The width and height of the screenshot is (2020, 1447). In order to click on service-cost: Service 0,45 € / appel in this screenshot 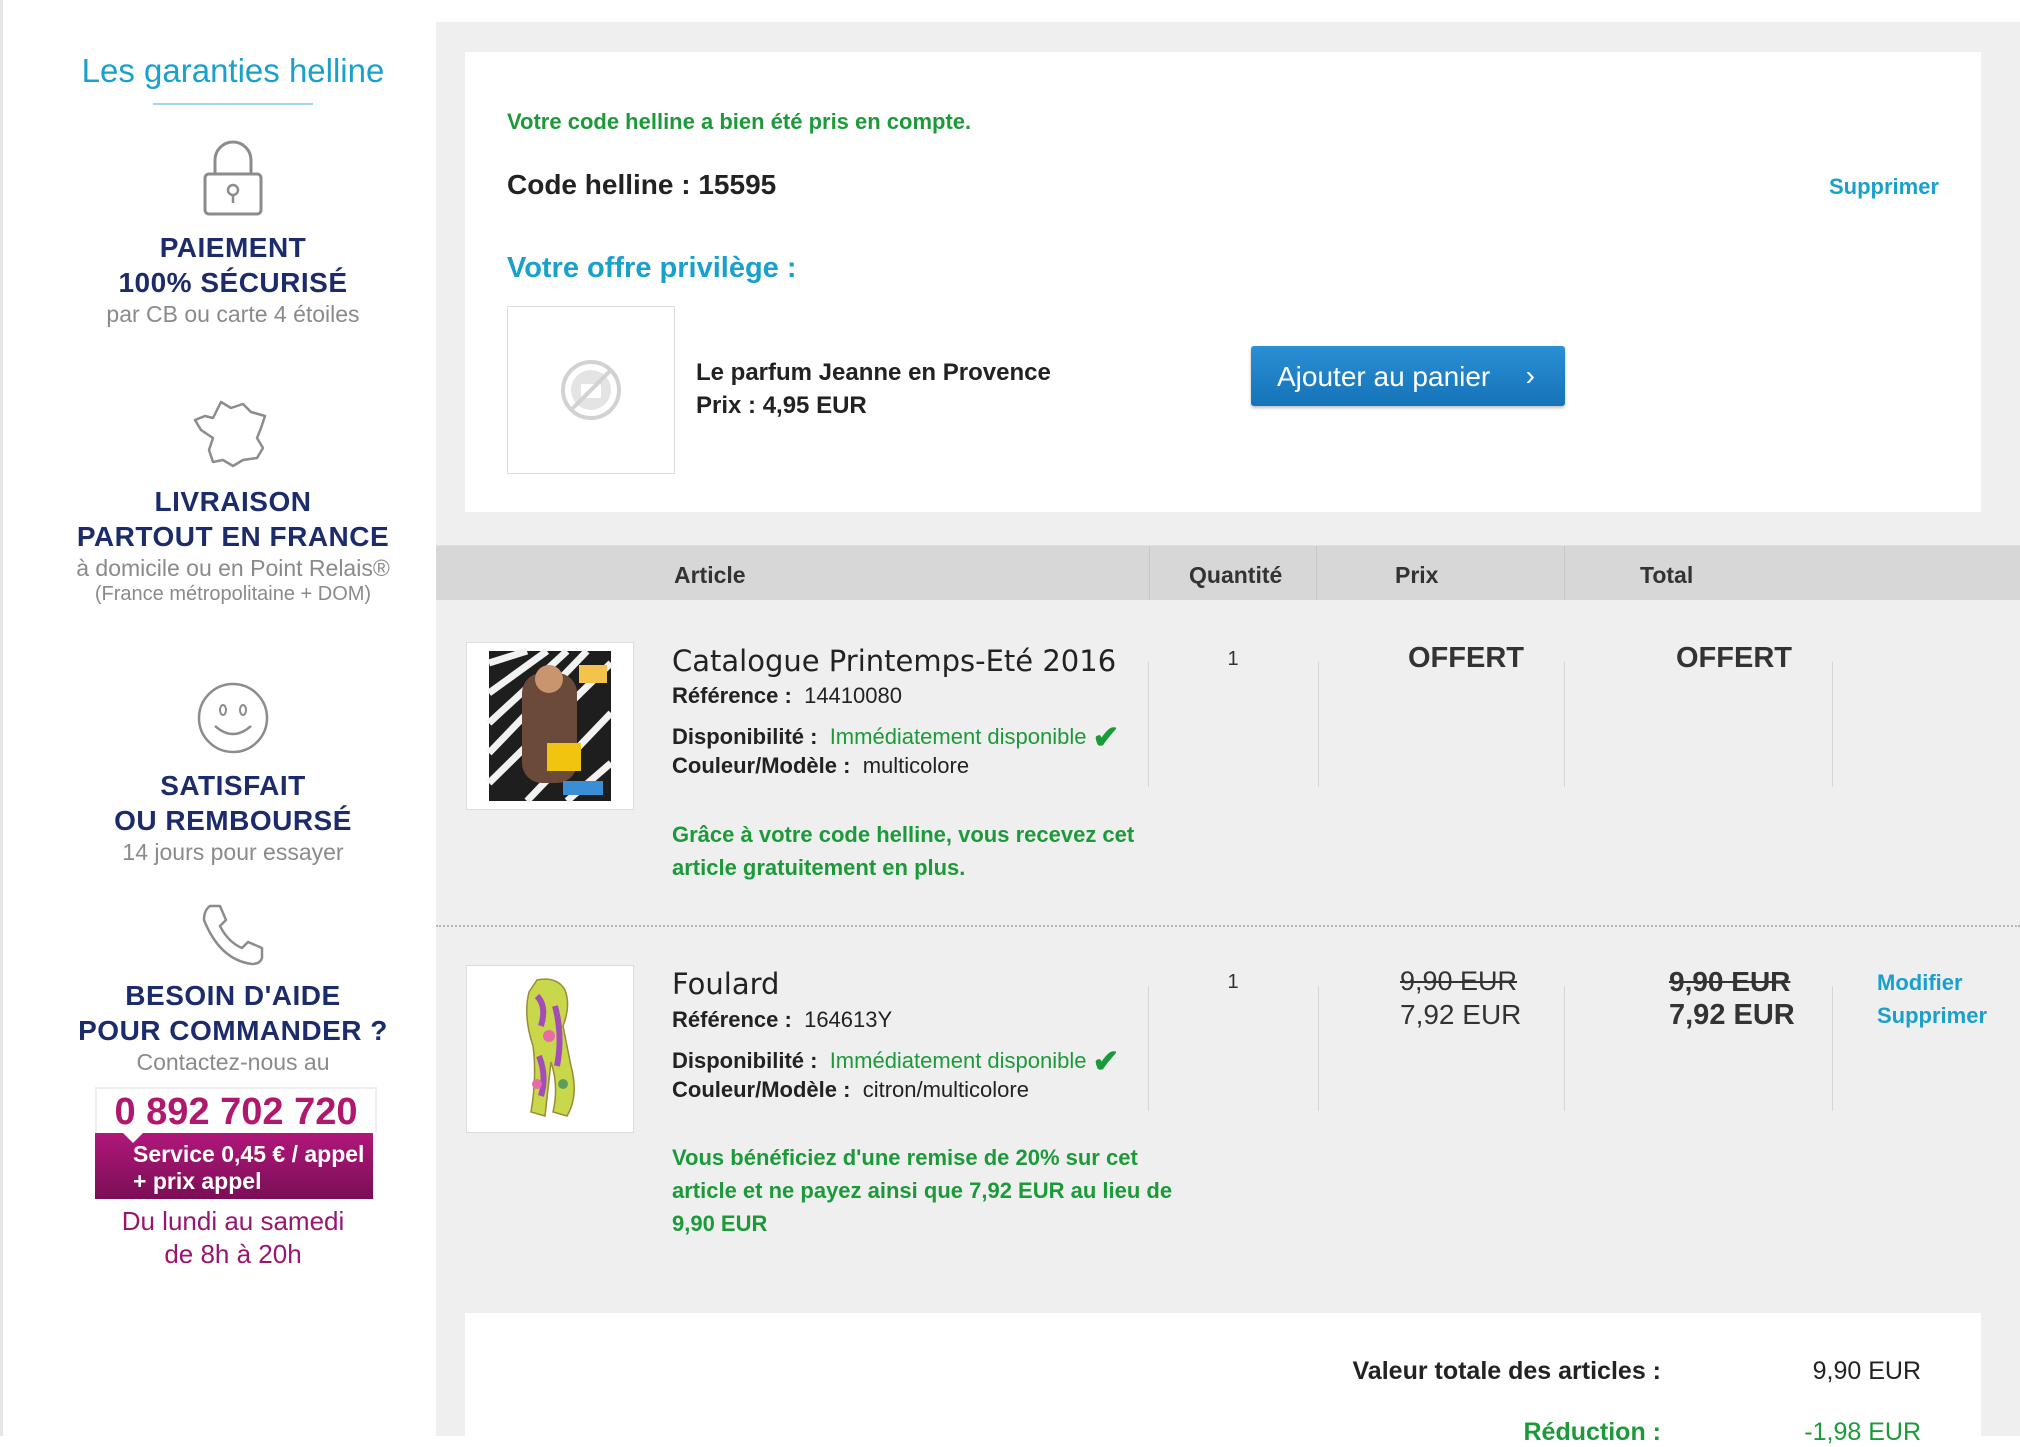, I will do `click(249, 1154)`.